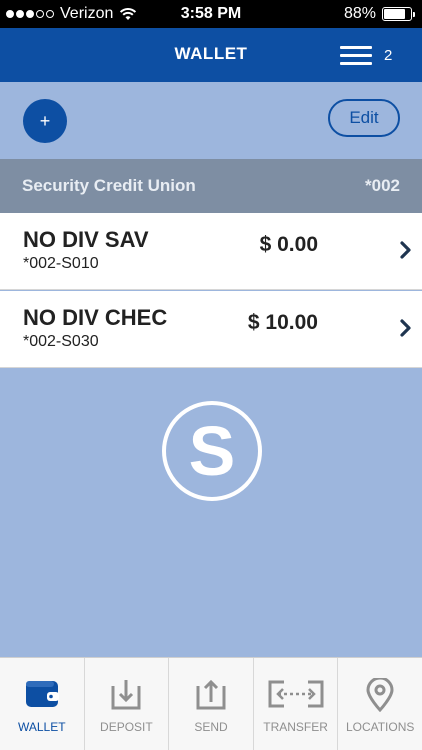 This screenshot has height=750, width=422. Describe the element at coordinates (356, 55) in the screenshot. I see `hamburger-menu-icon` at that location.